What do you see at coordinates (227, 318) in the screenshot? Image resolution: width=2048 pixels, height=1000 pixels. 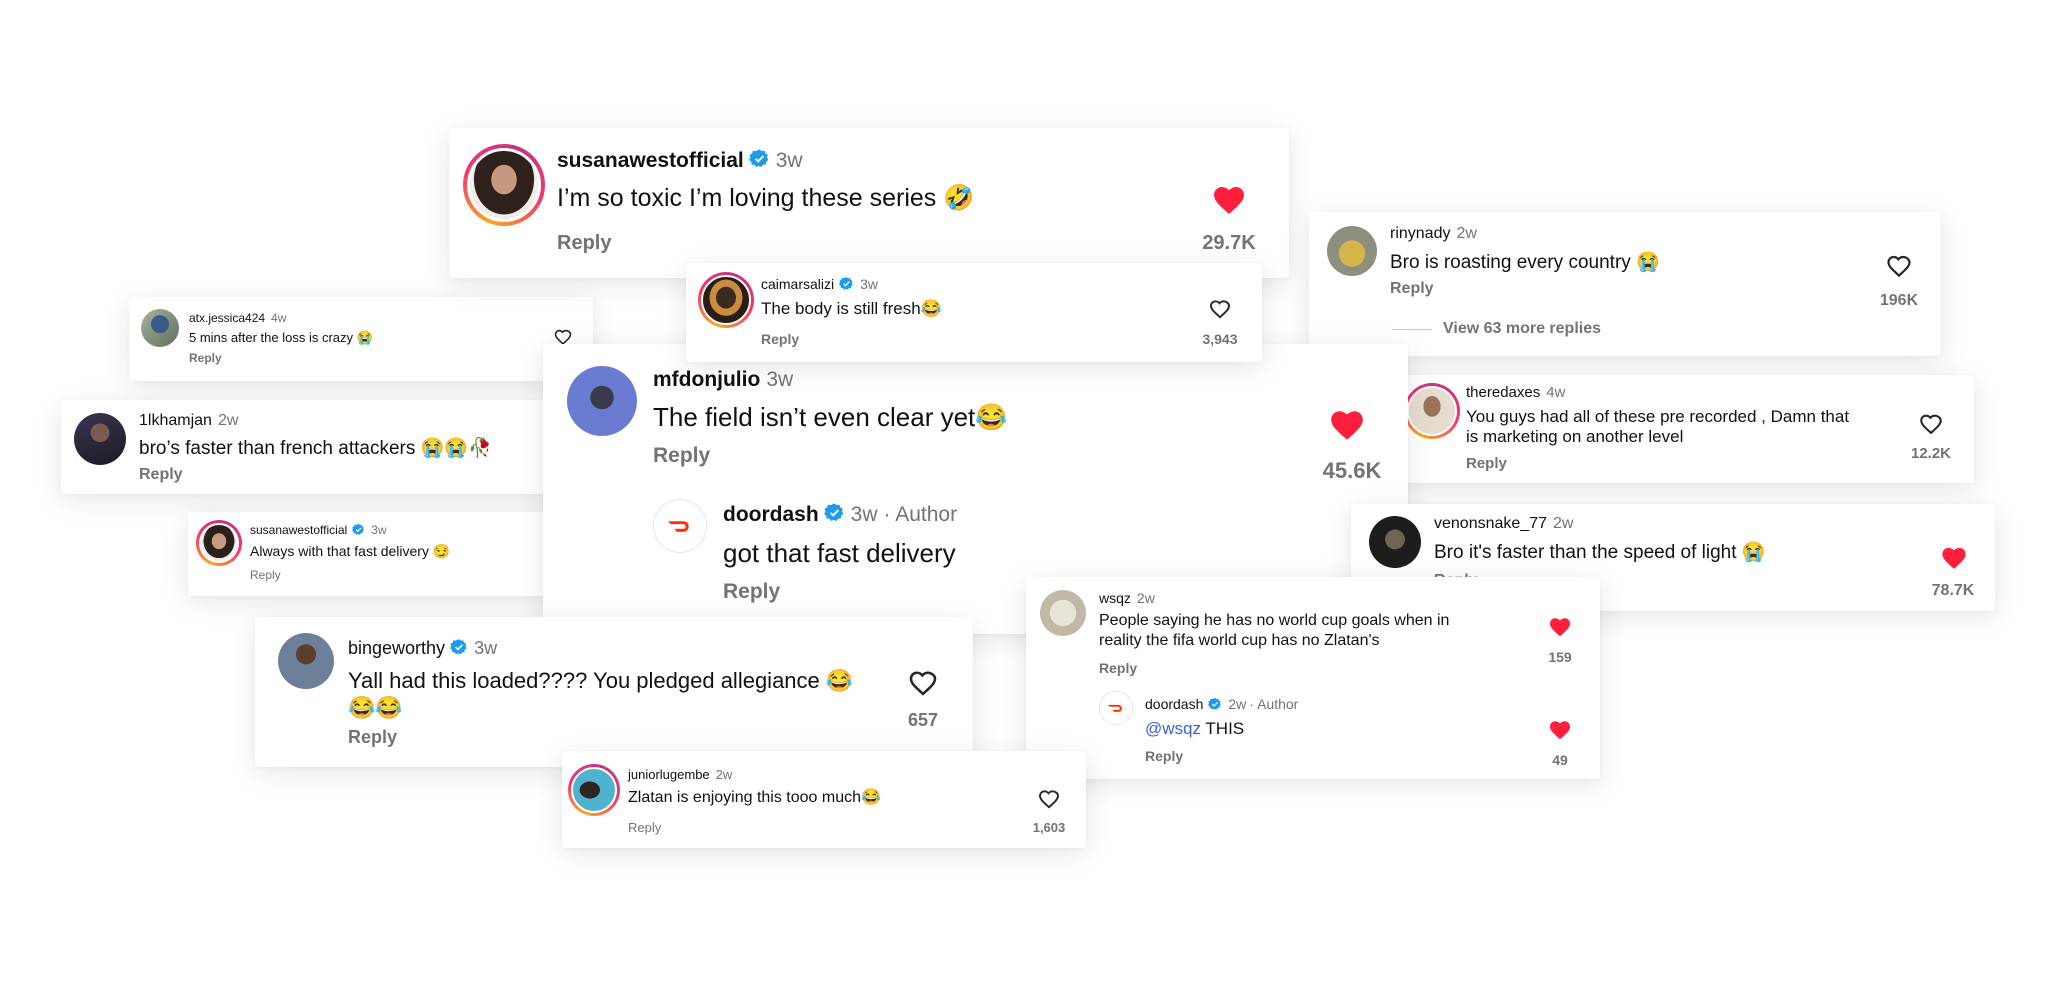 I see `username: atx.jessica424` at bounding box center [227, 318].